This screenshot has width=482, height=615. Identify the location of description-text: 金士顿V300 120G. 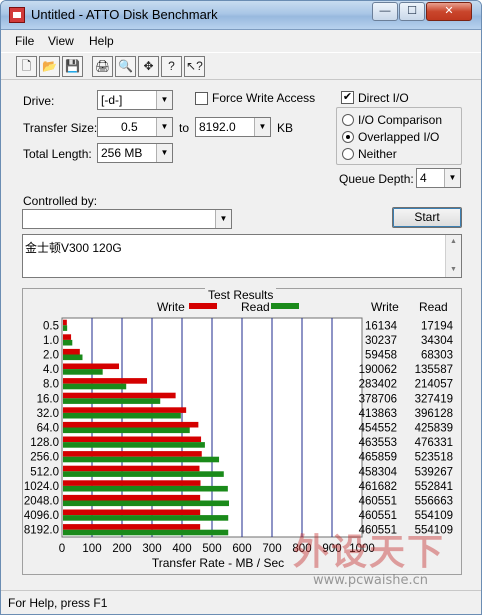
(73, 248).